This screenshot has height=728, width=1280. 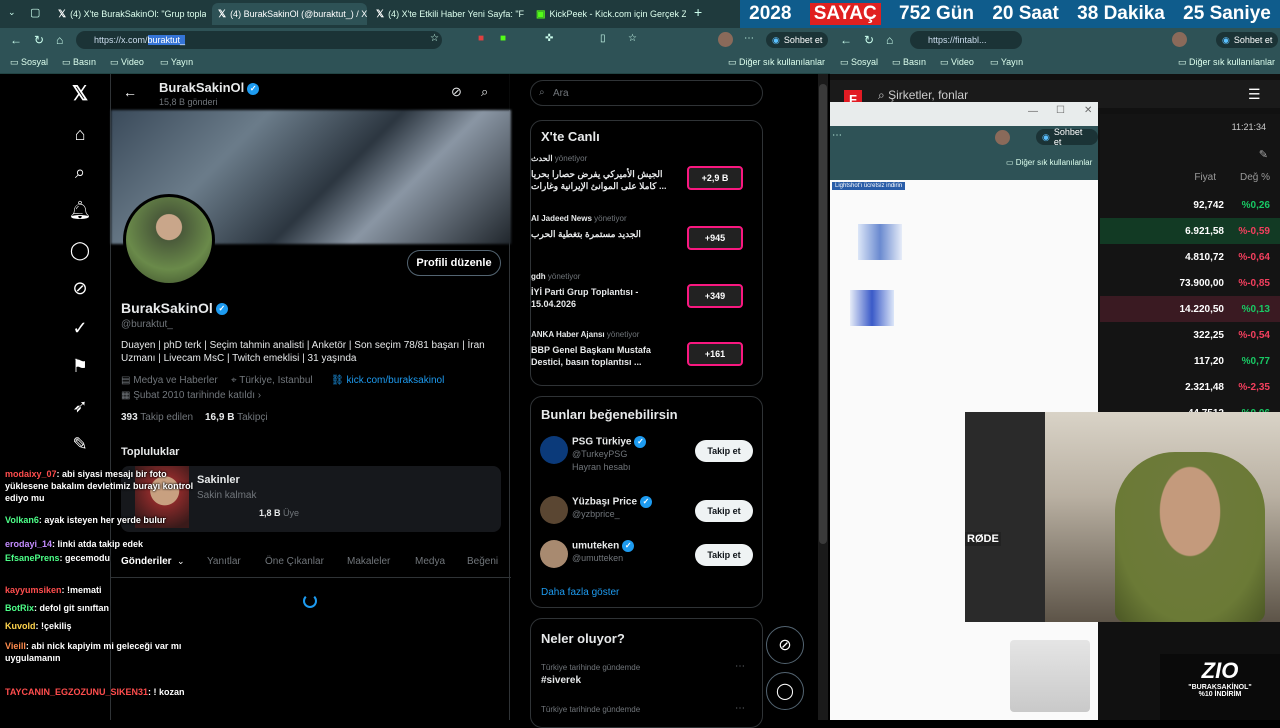 I want to click on market-row: 92,742 %0,26, so click(x=1190, y=205).